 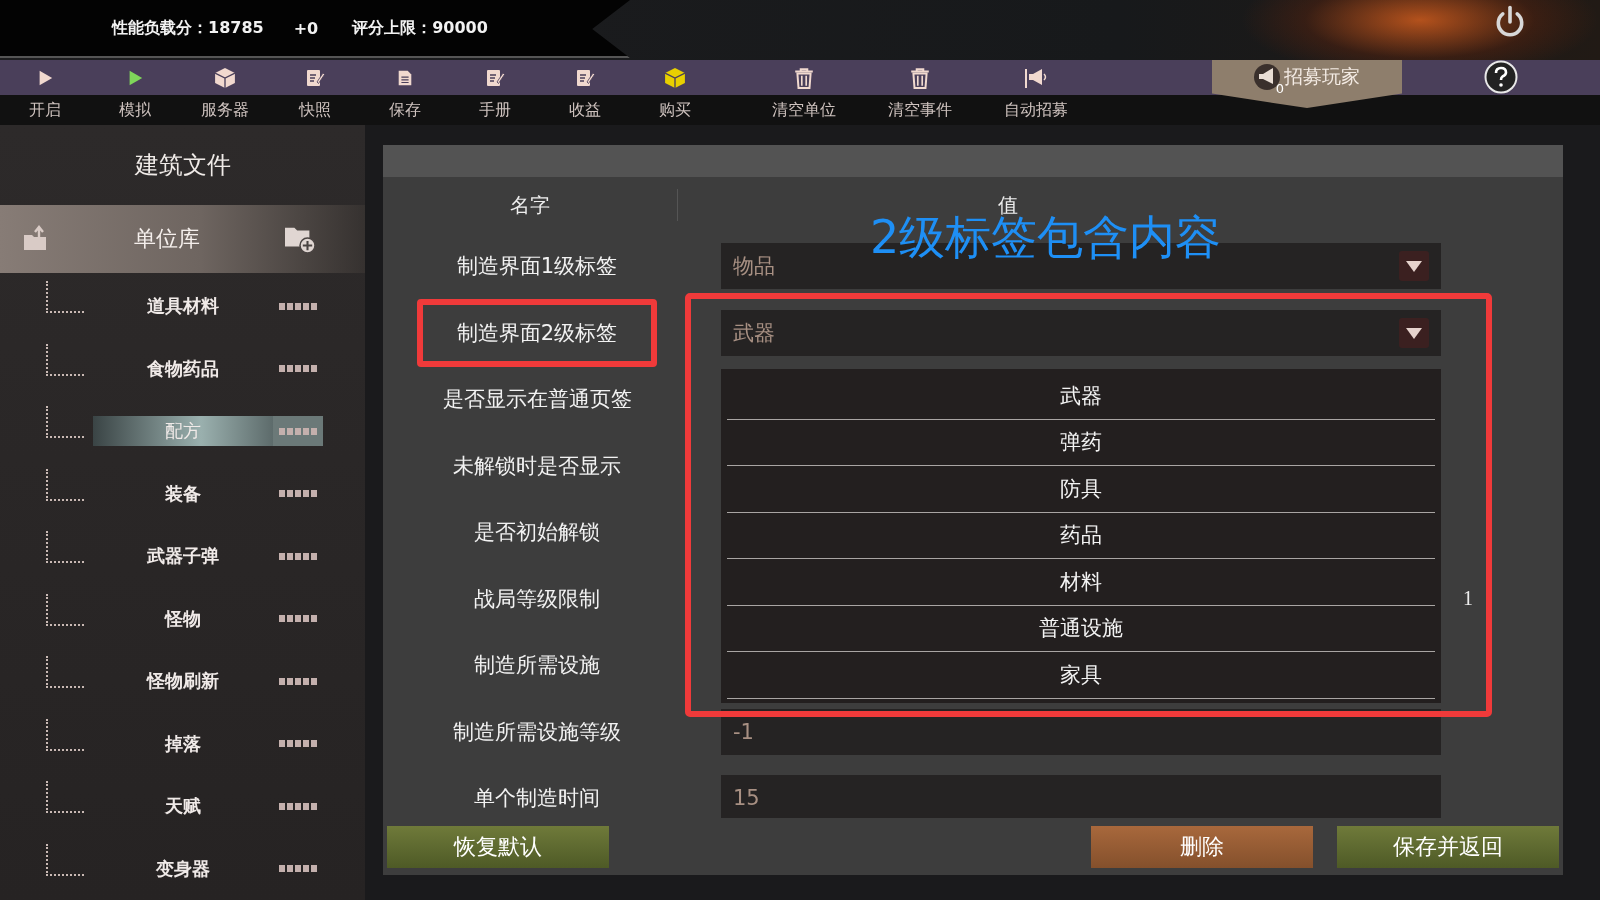 I want to click on property-name: 制造界面1级标签, so click(x=537, y=267).